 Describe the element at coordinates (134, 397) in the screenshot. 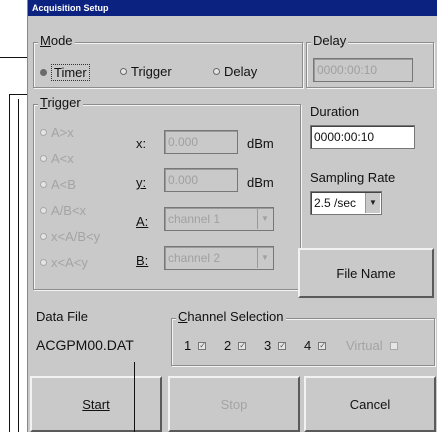

I see `callout-line-data-file` at that location.